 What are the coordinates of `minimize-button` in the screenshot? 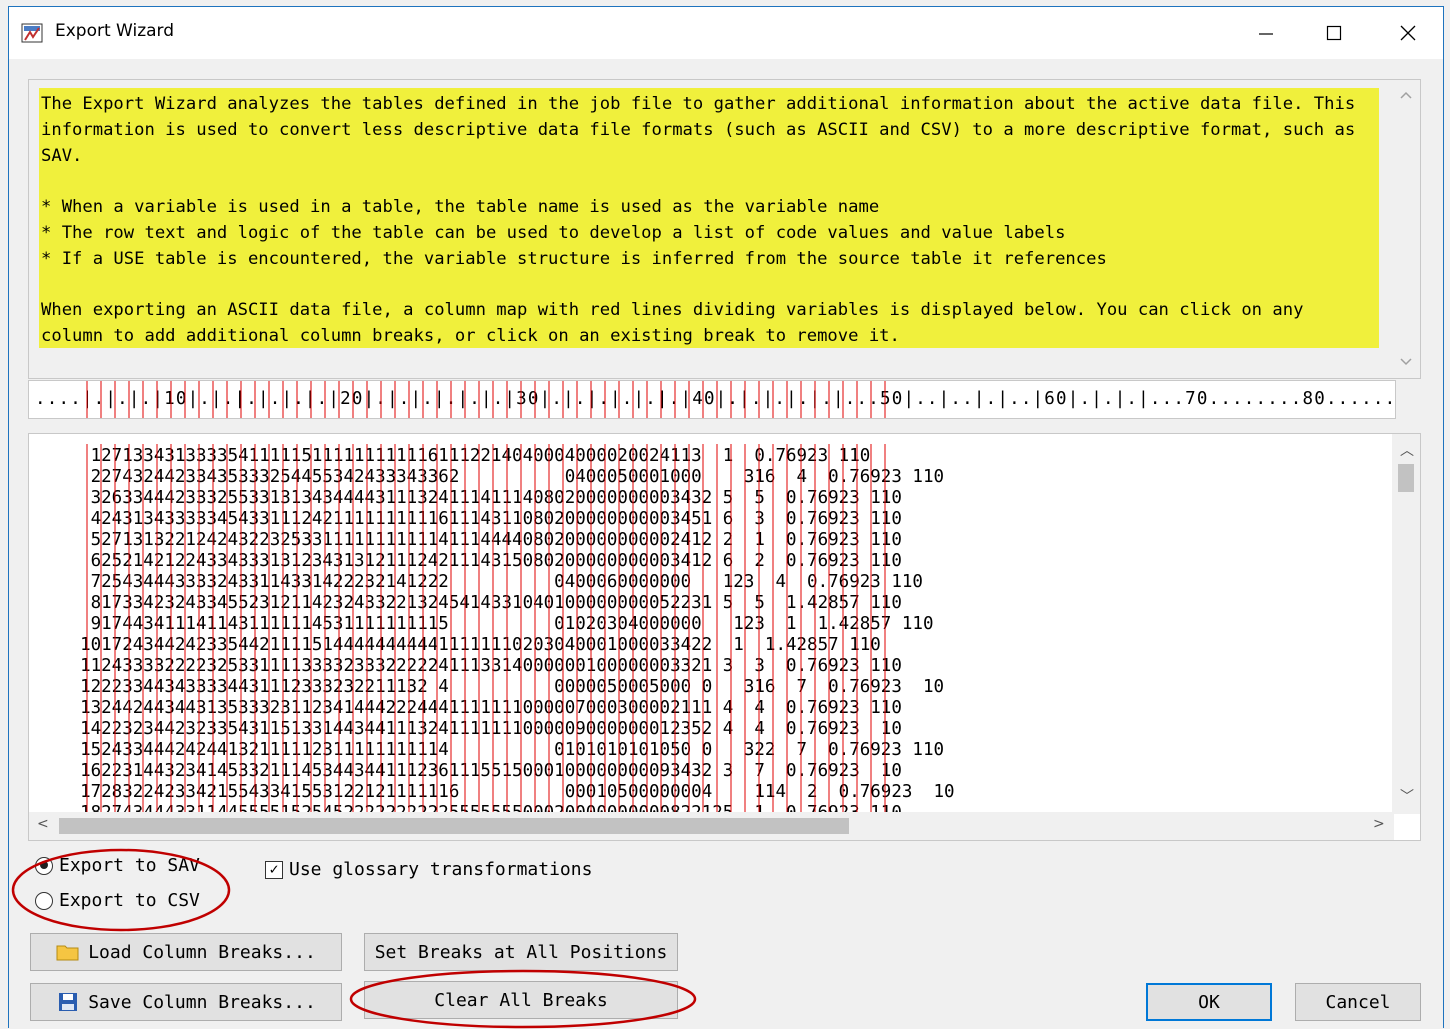 It's located at (1266, 33).